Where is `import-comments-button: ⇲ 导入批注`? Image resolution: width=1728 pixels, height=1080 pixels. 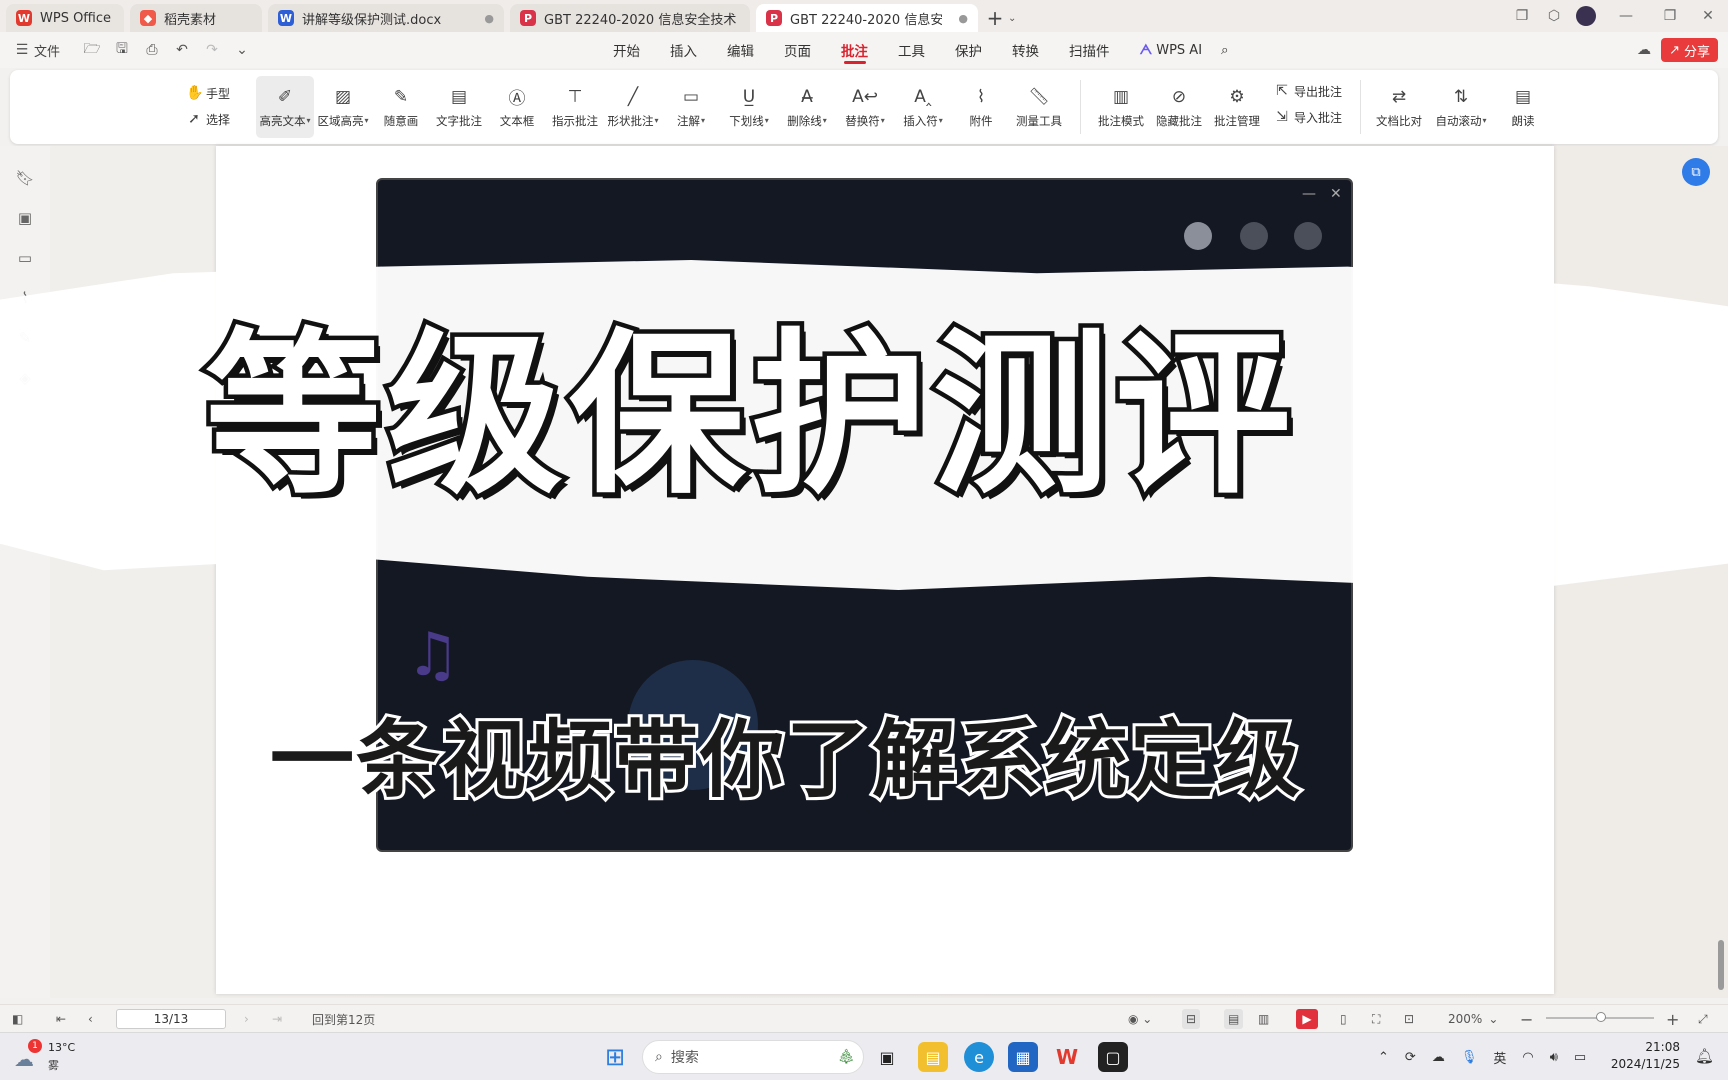 import-comments-button: ⇲ 导入批注 is located at coordinates (1308, 117).